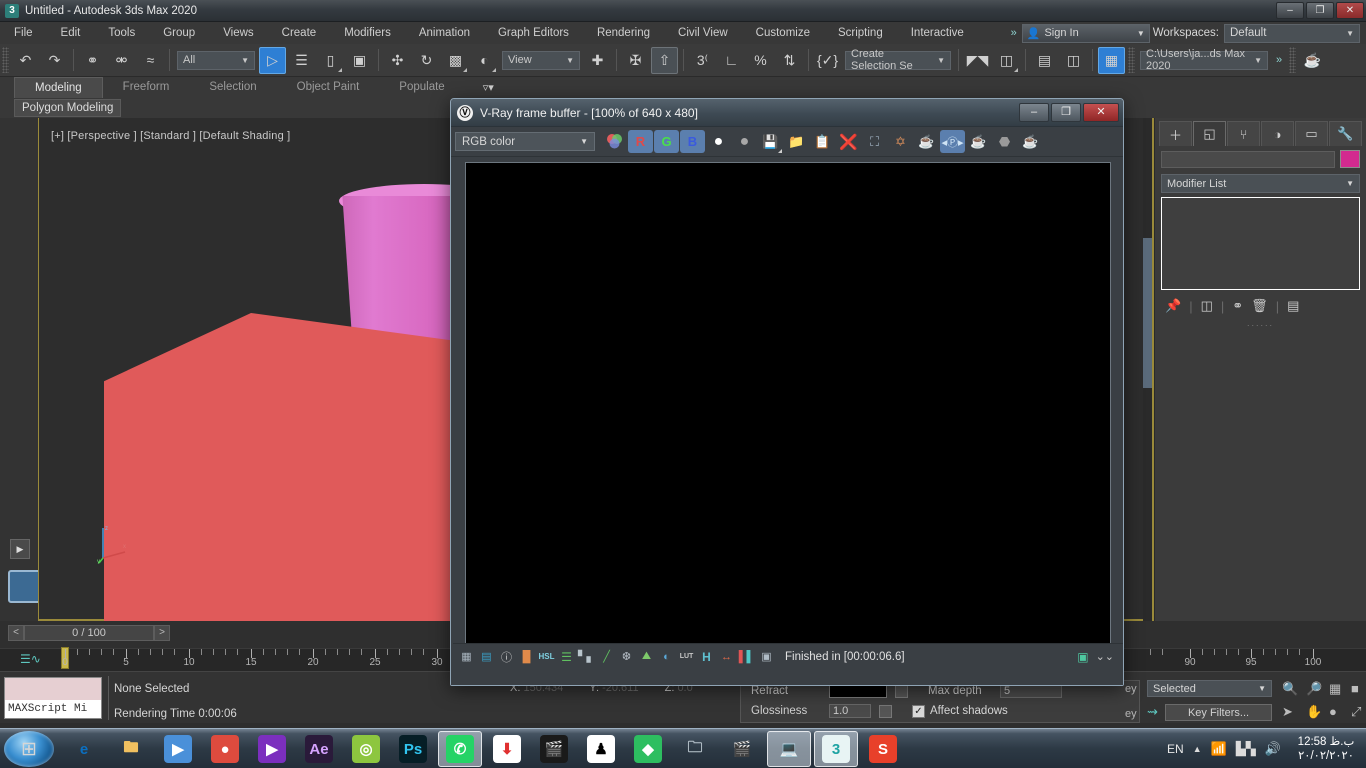  Describe the element at coordinates (885, 711) in the screenshot. I see `glossiness-map-button` at that location.